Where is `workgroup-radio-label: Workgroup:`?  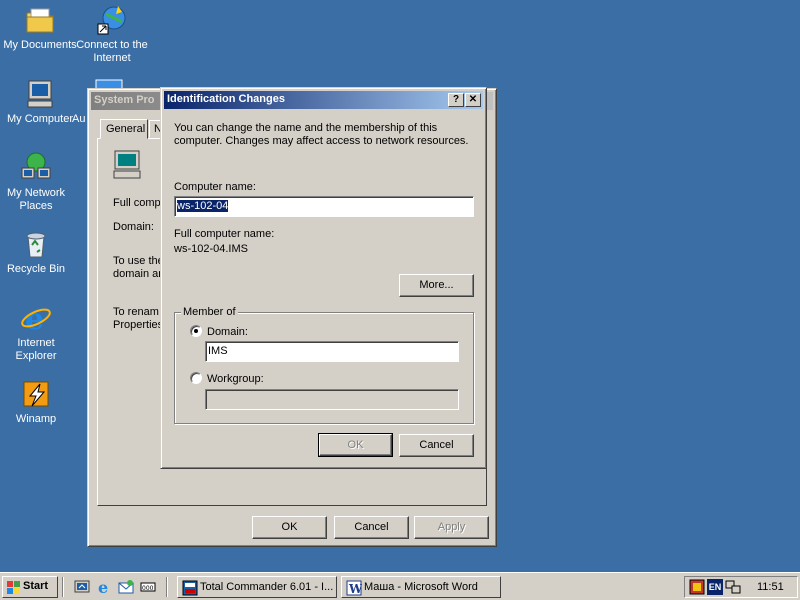 workgroup-radio-label: Workgroup: is located at coordinates (235, 379).